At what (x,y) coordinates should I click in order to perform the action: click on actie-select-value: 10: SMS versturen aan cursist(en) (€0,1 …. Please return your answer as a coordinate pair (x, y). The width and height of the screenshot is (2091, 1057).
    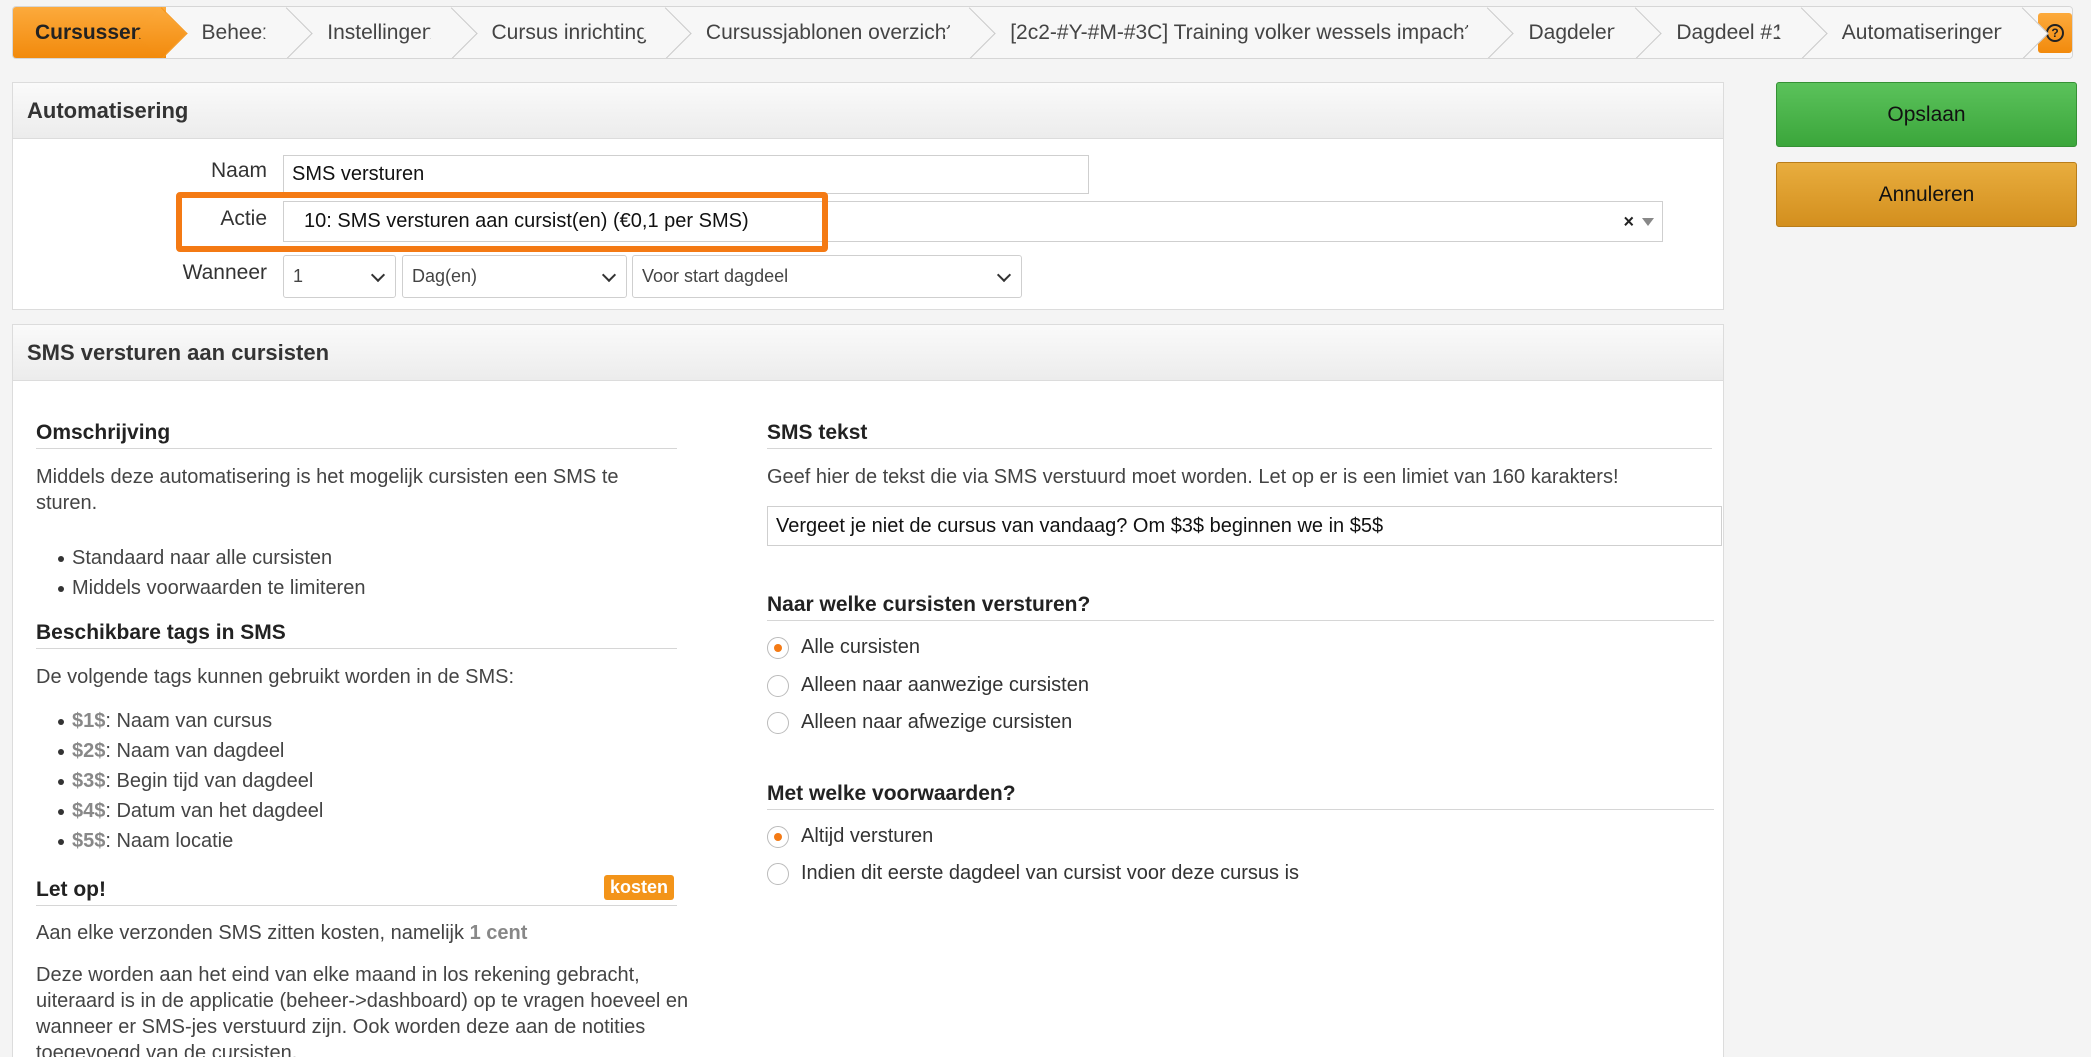
    Looking at the image, I should click on (526, 221).